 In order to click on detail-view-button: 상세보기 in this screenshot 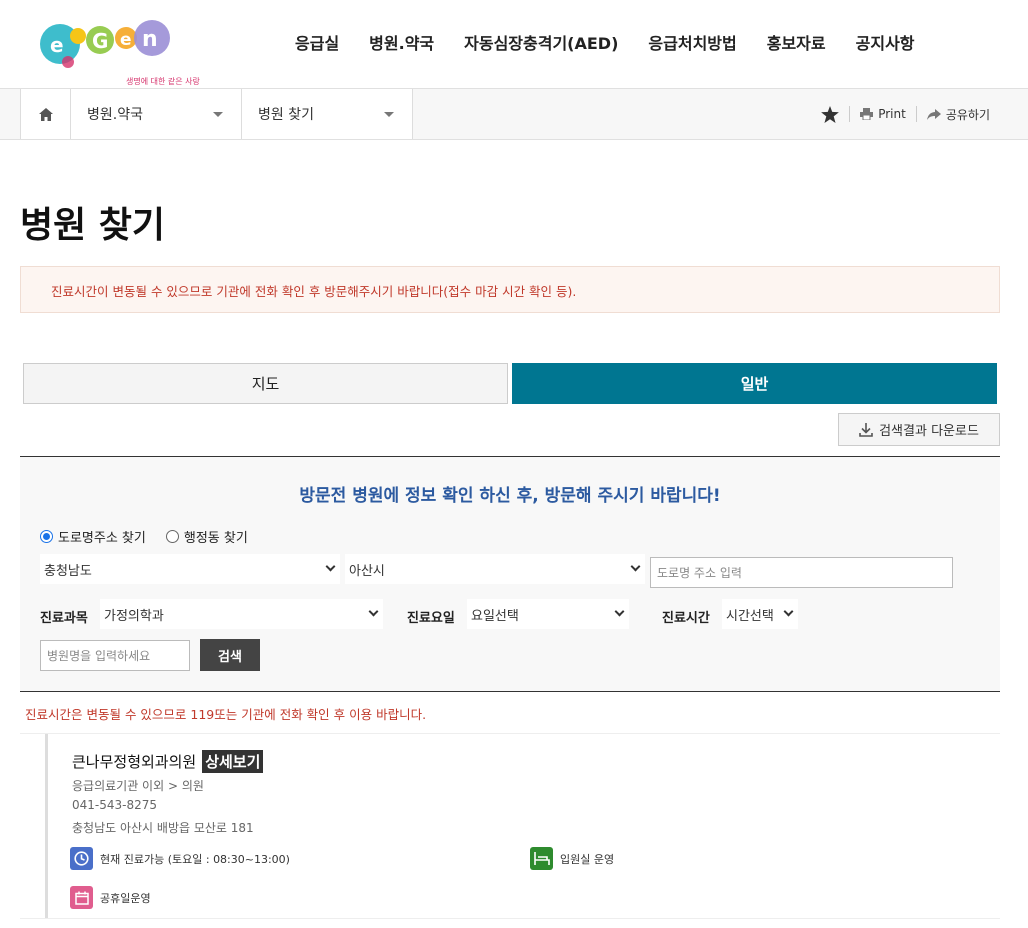, I will do `click(233, 761)`.